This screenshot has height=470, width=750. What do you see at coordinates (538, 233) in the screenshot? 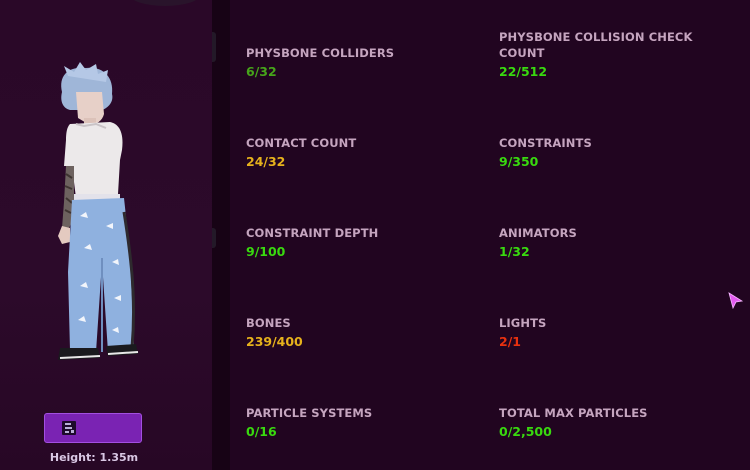
I see `stat-label: ANIMATORS` at bounding box center [538, 233].